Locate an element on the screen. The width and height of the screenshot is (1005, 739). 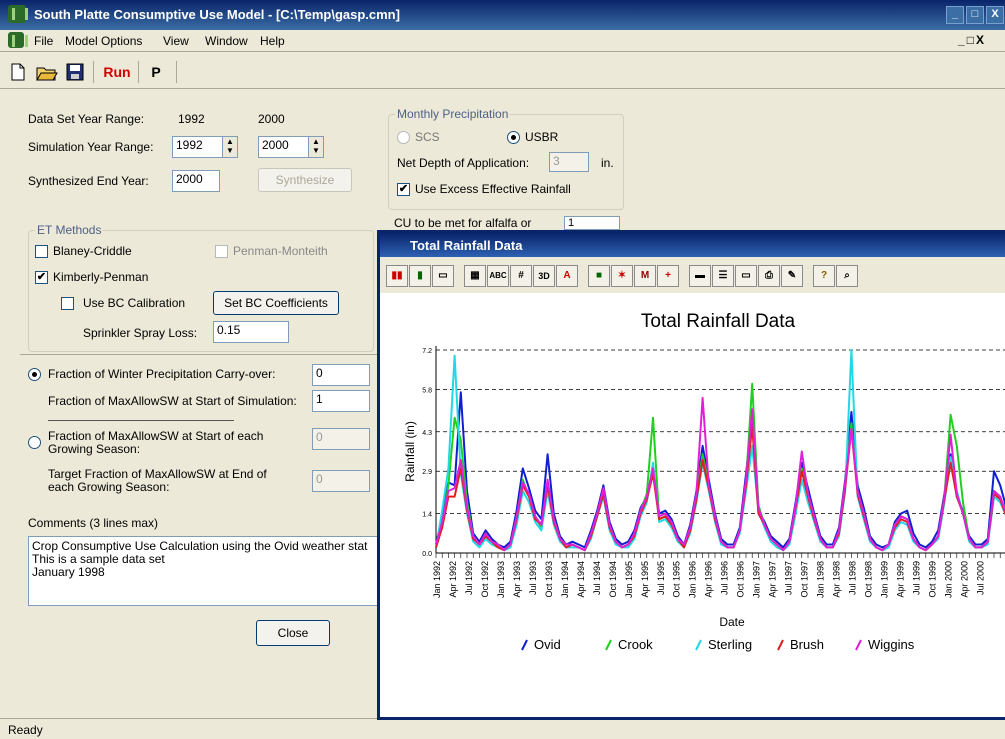
x-tick-label: Jan 1993 is located at coordinates (501, 579).